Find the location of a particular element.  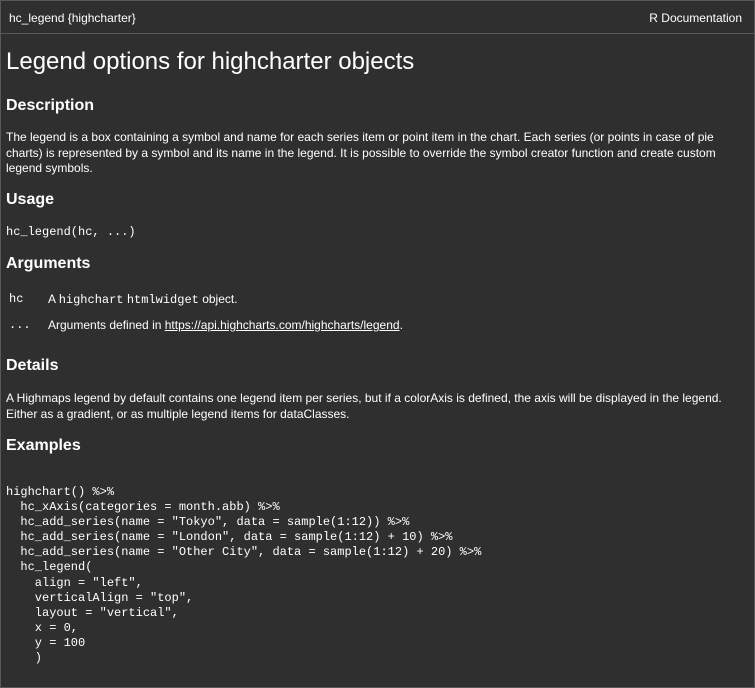

argument-description: A highchart htmlwidget object. is located at coordinates (143, 299).